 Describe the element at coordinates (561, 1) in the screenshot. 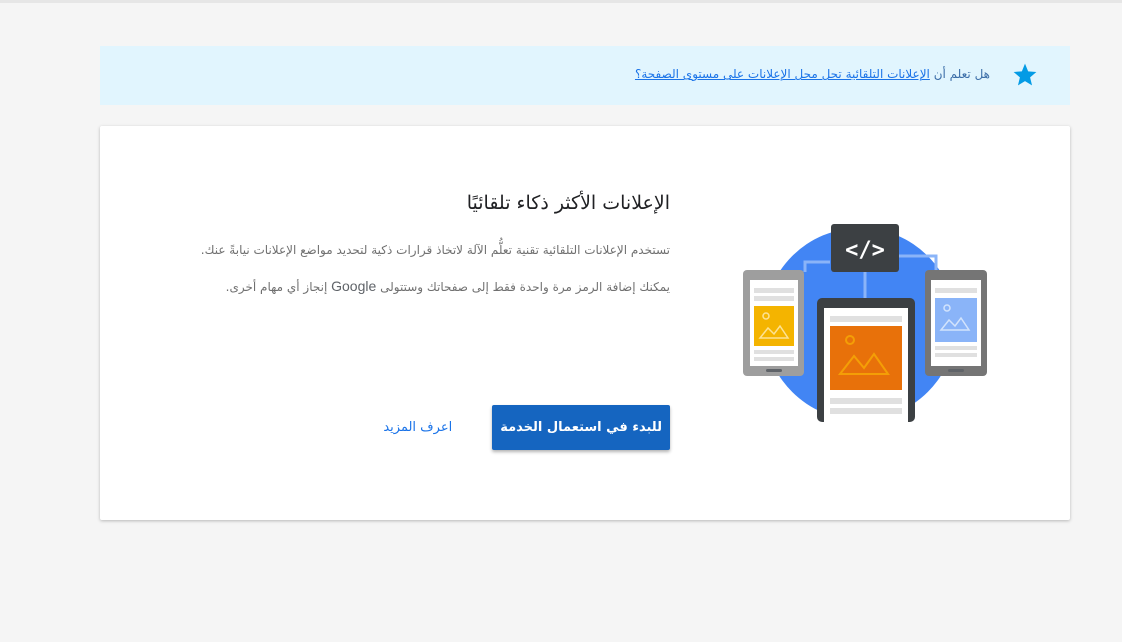

I see `top-divider` at that location.